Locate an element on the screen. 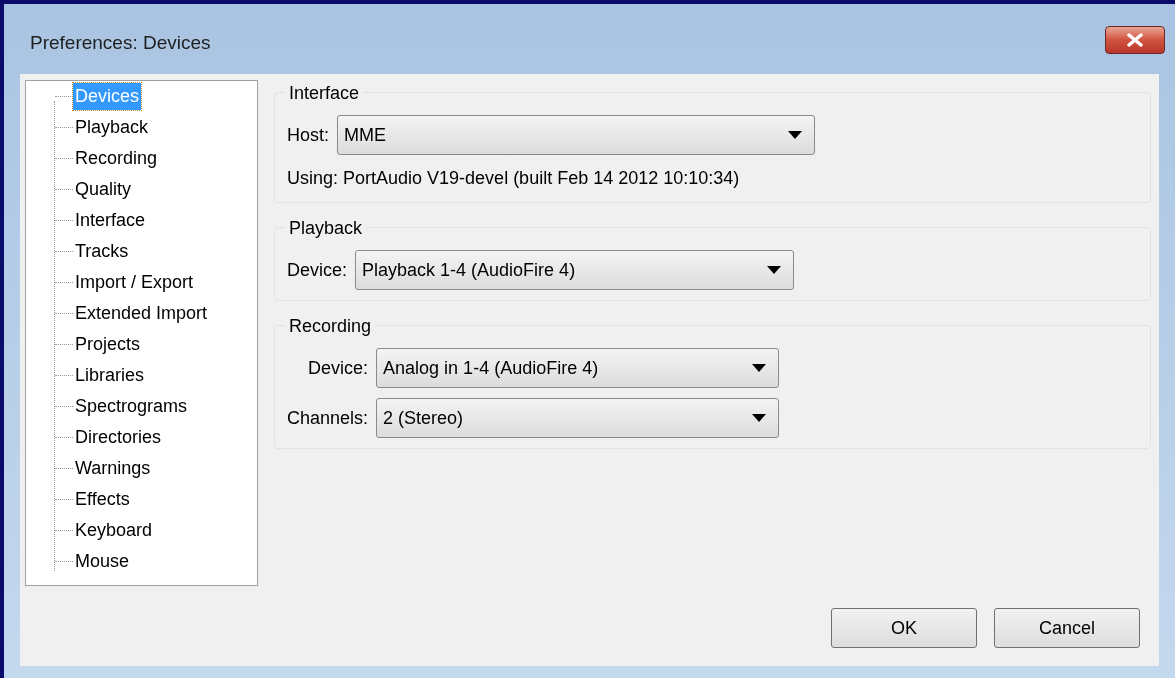 This screenshot has height=678, width=1175. close-icon is located at coordinates (1135, 40).